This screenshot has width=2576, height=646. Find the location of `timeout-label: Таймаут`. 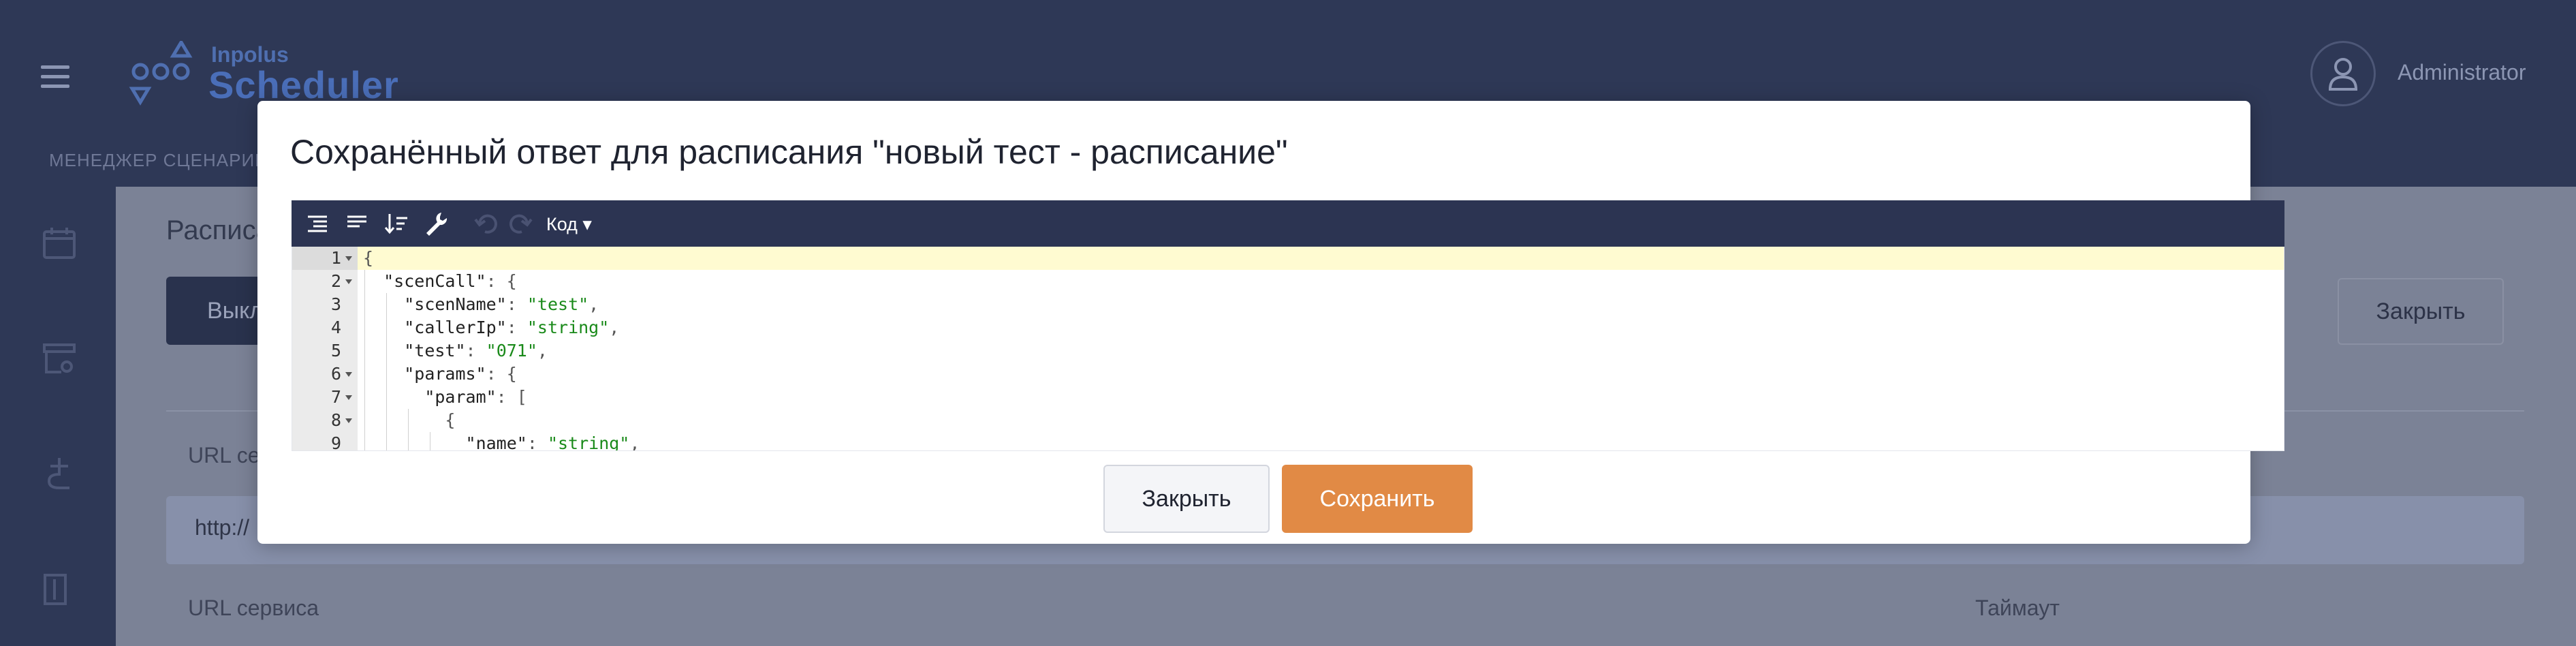

timeout-label: Таймаут is located at coordinates (2018, 608).